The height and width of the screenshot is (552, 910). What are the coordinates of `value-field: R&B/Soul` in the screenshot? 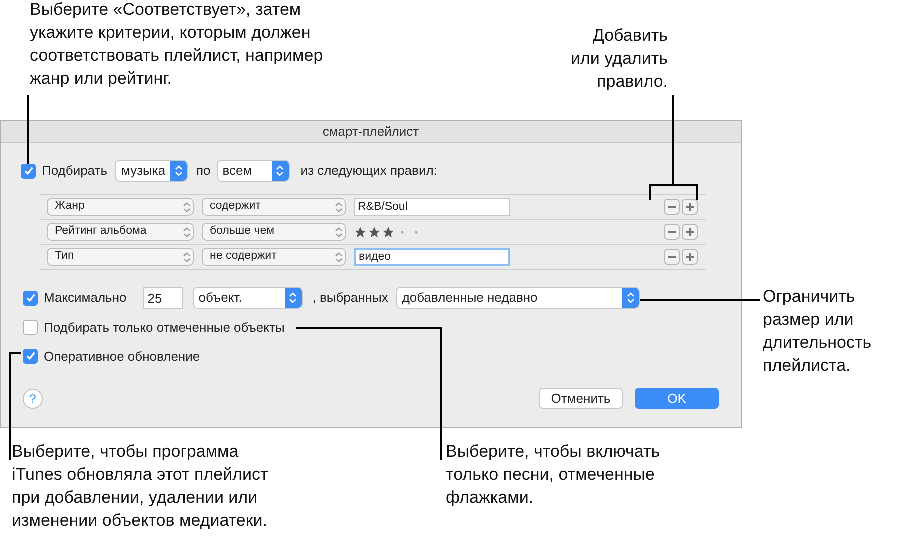 It's located at (432, 207).